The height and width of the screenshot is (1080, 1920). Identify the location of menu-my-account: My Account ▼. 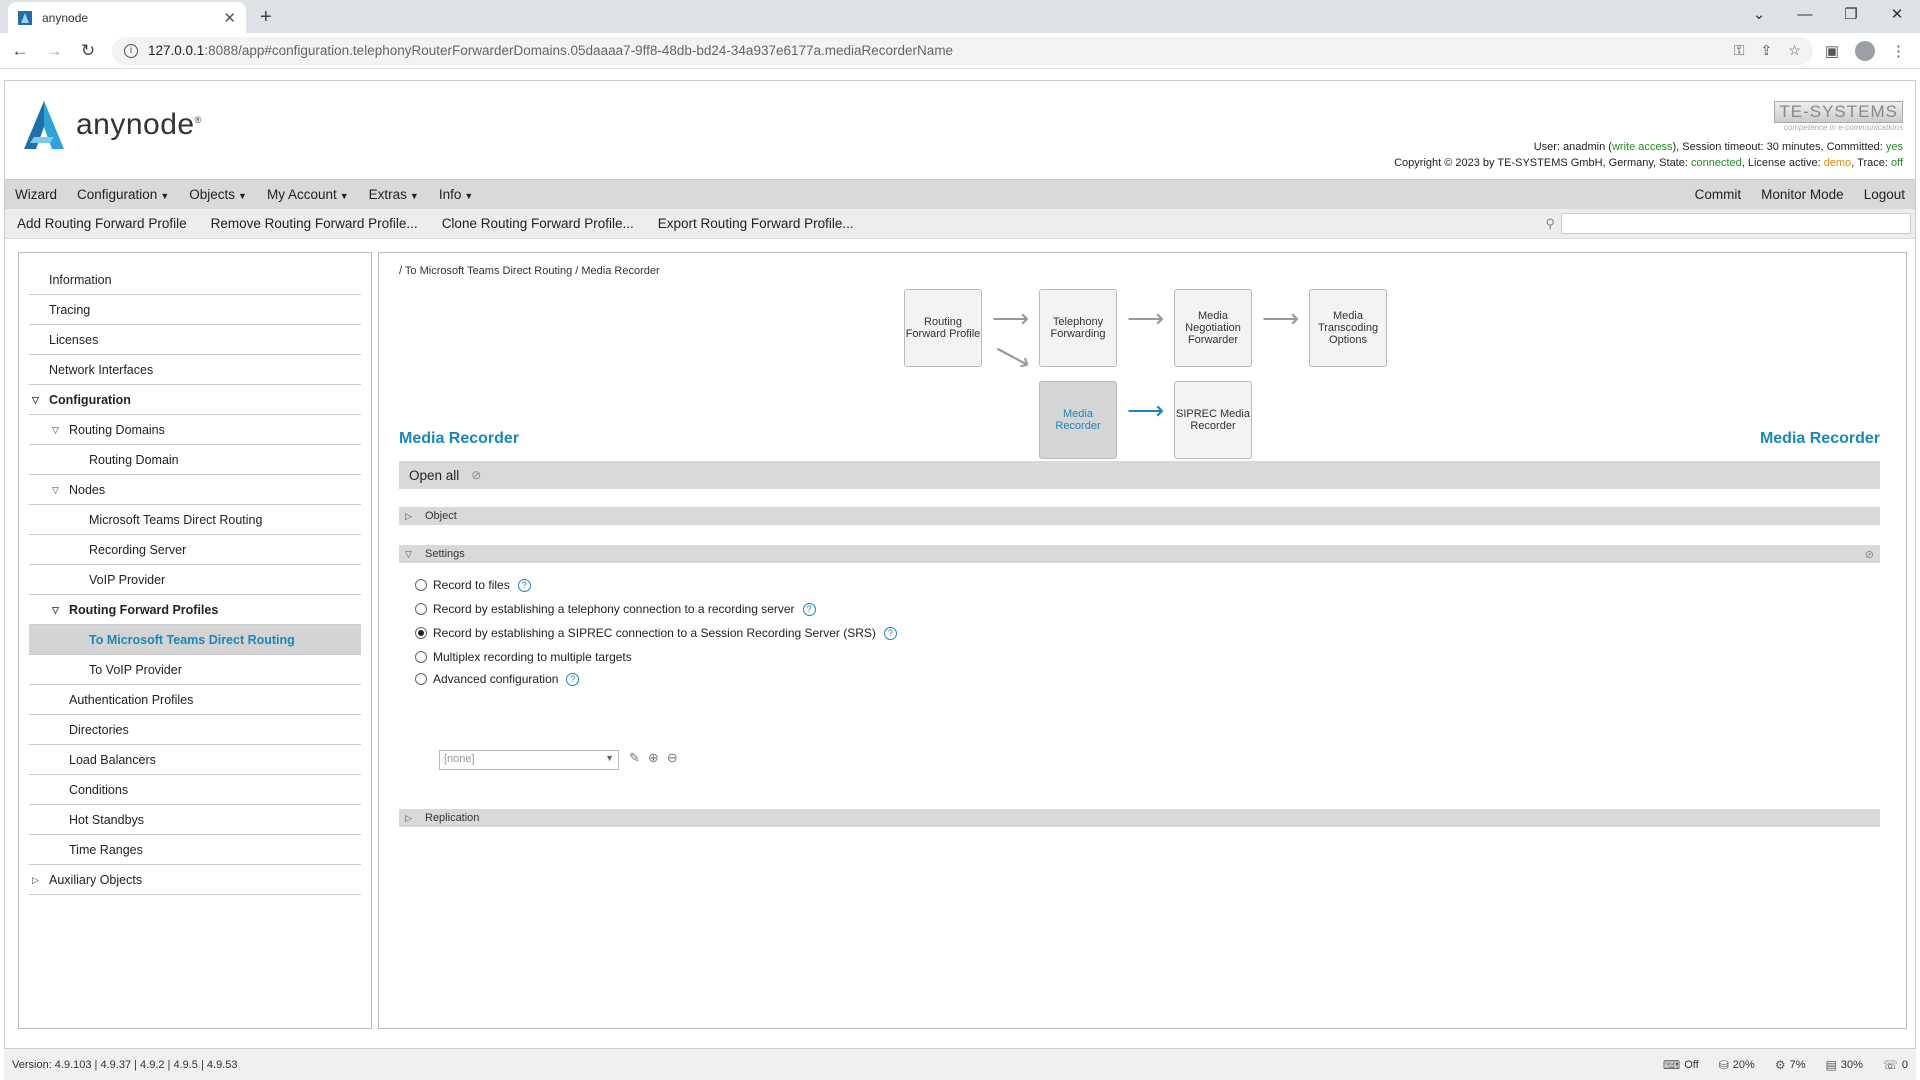
(308, 194).